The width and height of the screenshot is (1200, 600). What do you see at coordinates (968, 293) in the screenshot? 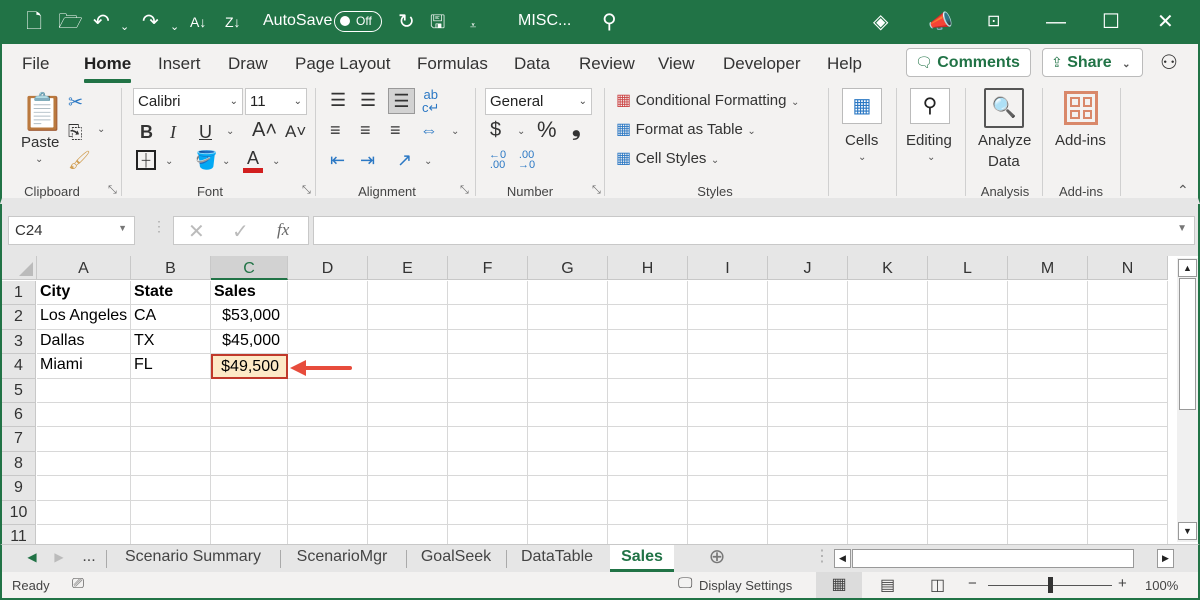
I see `cell-l1` at bounding box center [968, 293].